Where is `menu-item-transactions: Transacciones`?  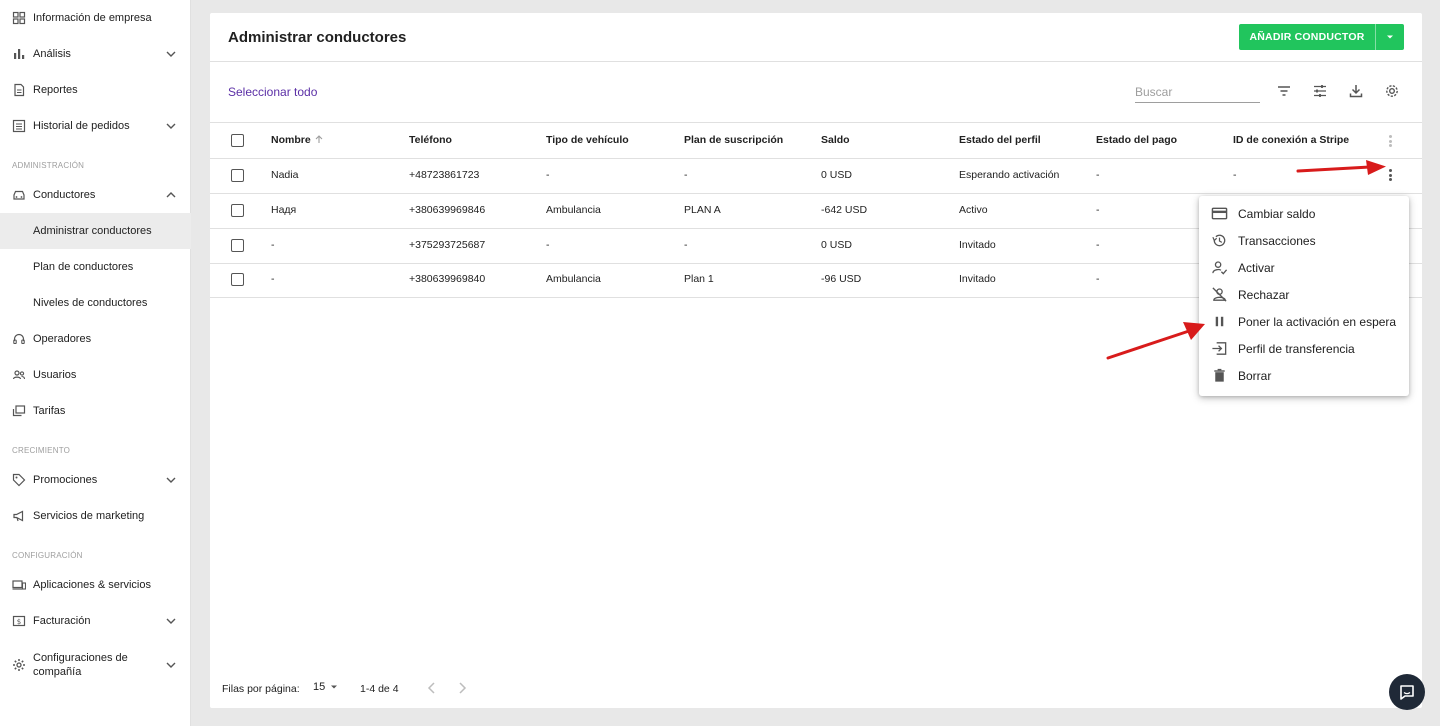 menu-item-transactions: Transacciones is located at coordinates (1304, 240).